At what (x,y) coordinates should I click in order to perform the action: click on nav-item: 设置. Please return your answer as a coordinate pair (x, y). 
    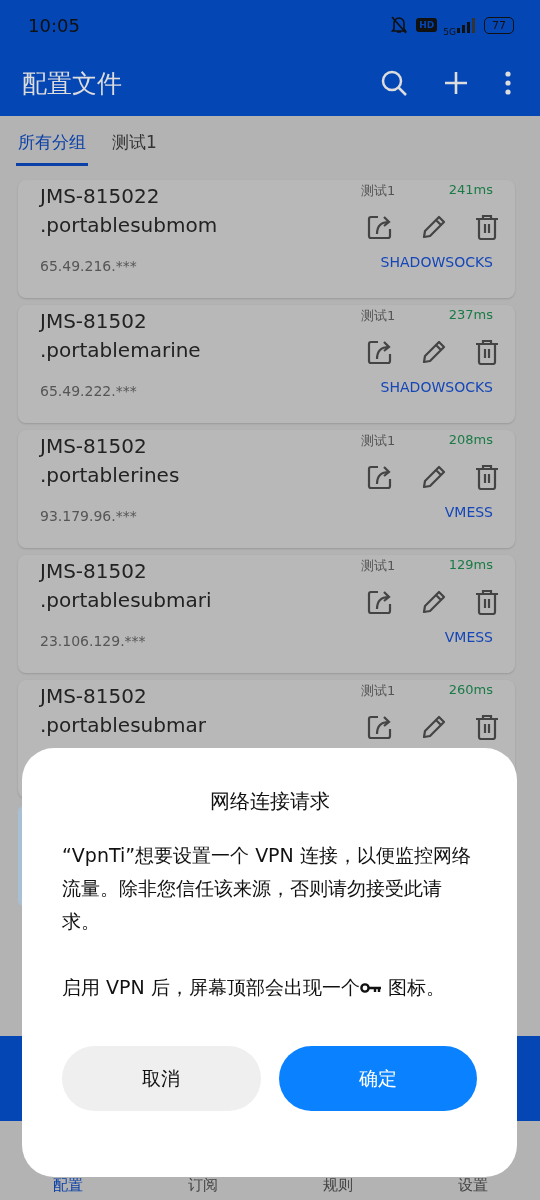
    Looking at the image, I should click on (472, 1185).